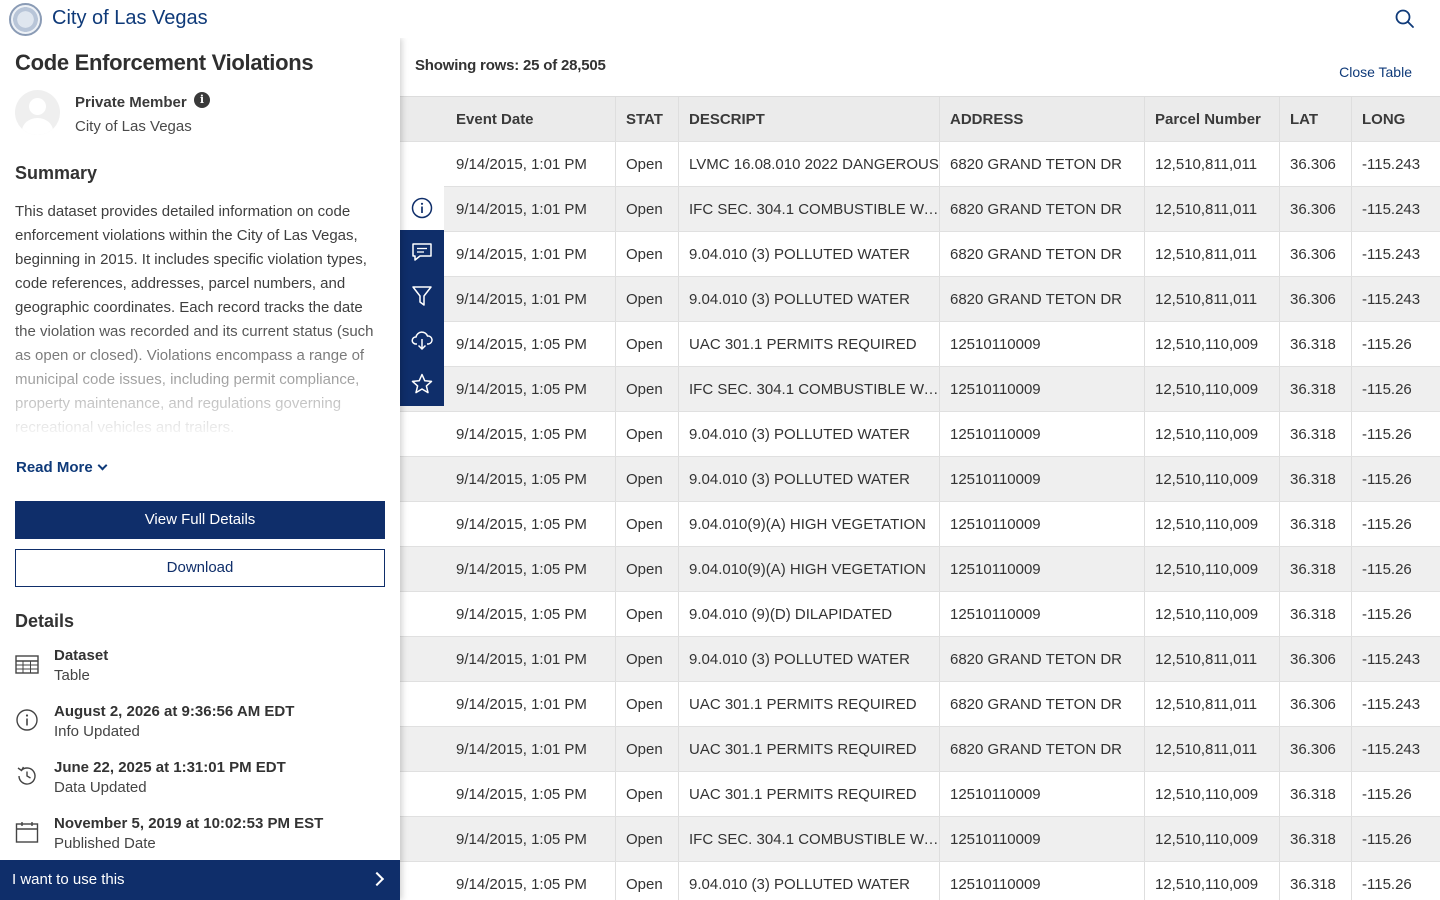 This screenshot has height=900, width=1440. Describe the element at coordinates (37, 112) in the screenshot. I see `owner-avatar` at that location.